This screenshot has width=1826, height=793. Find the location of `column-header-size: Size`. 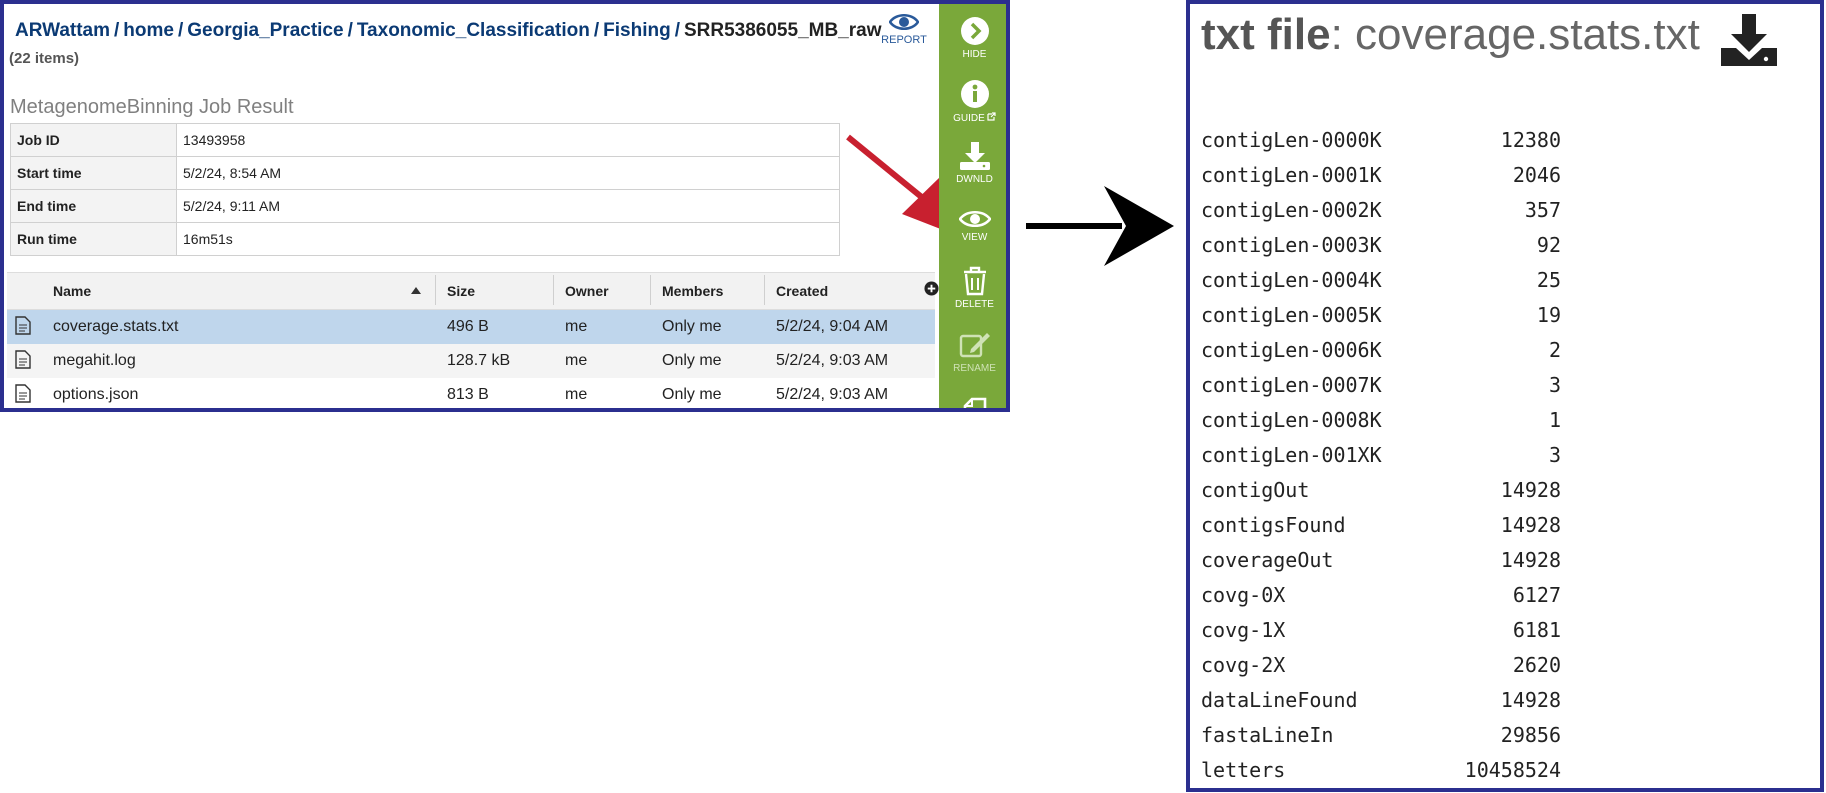

column-header-size: Size is located at coordinates (461, 291).